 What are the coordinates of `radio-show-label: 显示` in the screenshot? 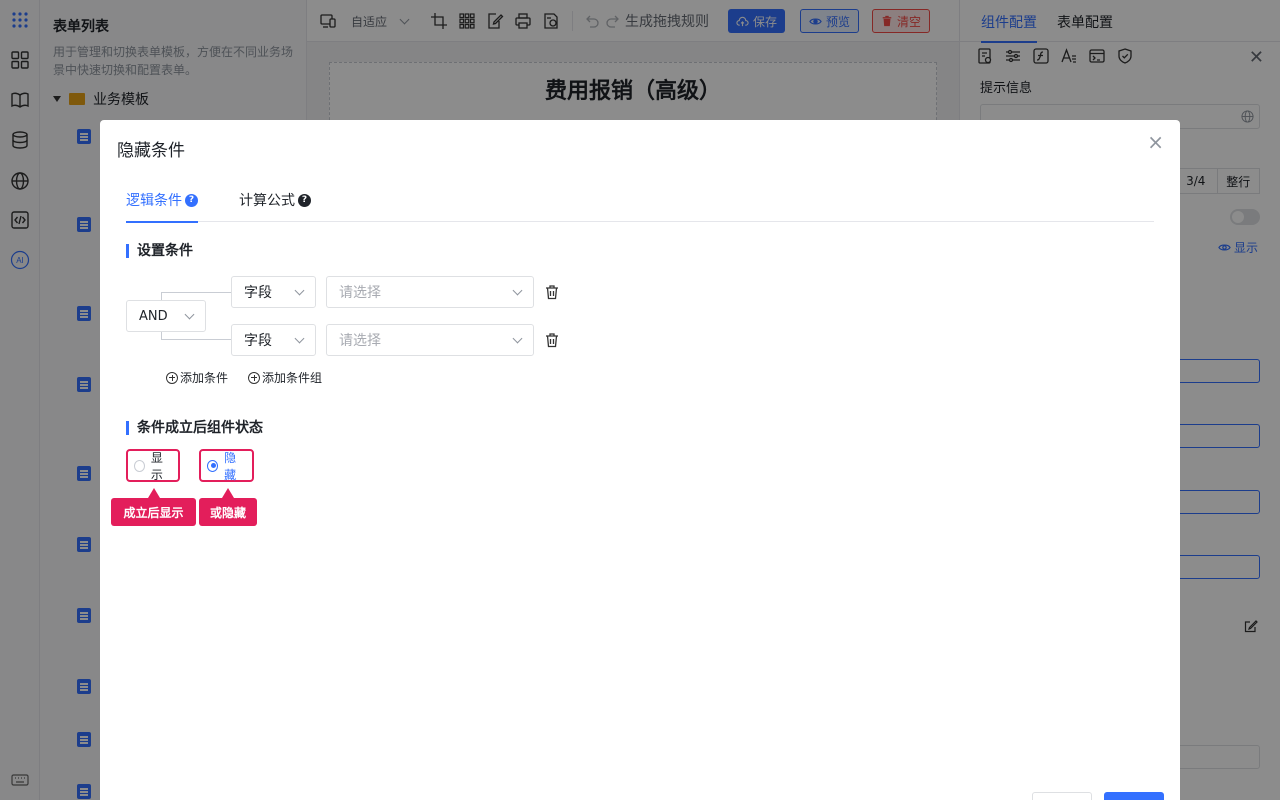 It's located at (156, 466).